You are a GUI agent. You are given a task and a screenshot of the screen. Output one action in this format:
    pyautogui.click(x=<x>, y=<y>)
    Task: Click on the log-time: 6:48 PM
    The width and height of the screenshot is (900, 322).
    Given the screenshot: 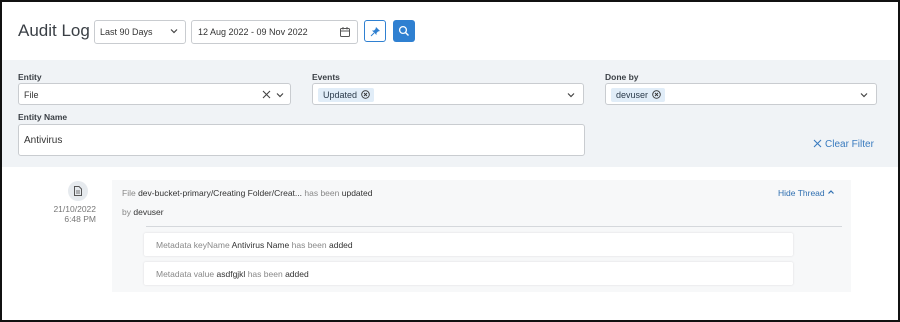 What is the action you would take?
    pyautogui.click(x=80, y=219)
    